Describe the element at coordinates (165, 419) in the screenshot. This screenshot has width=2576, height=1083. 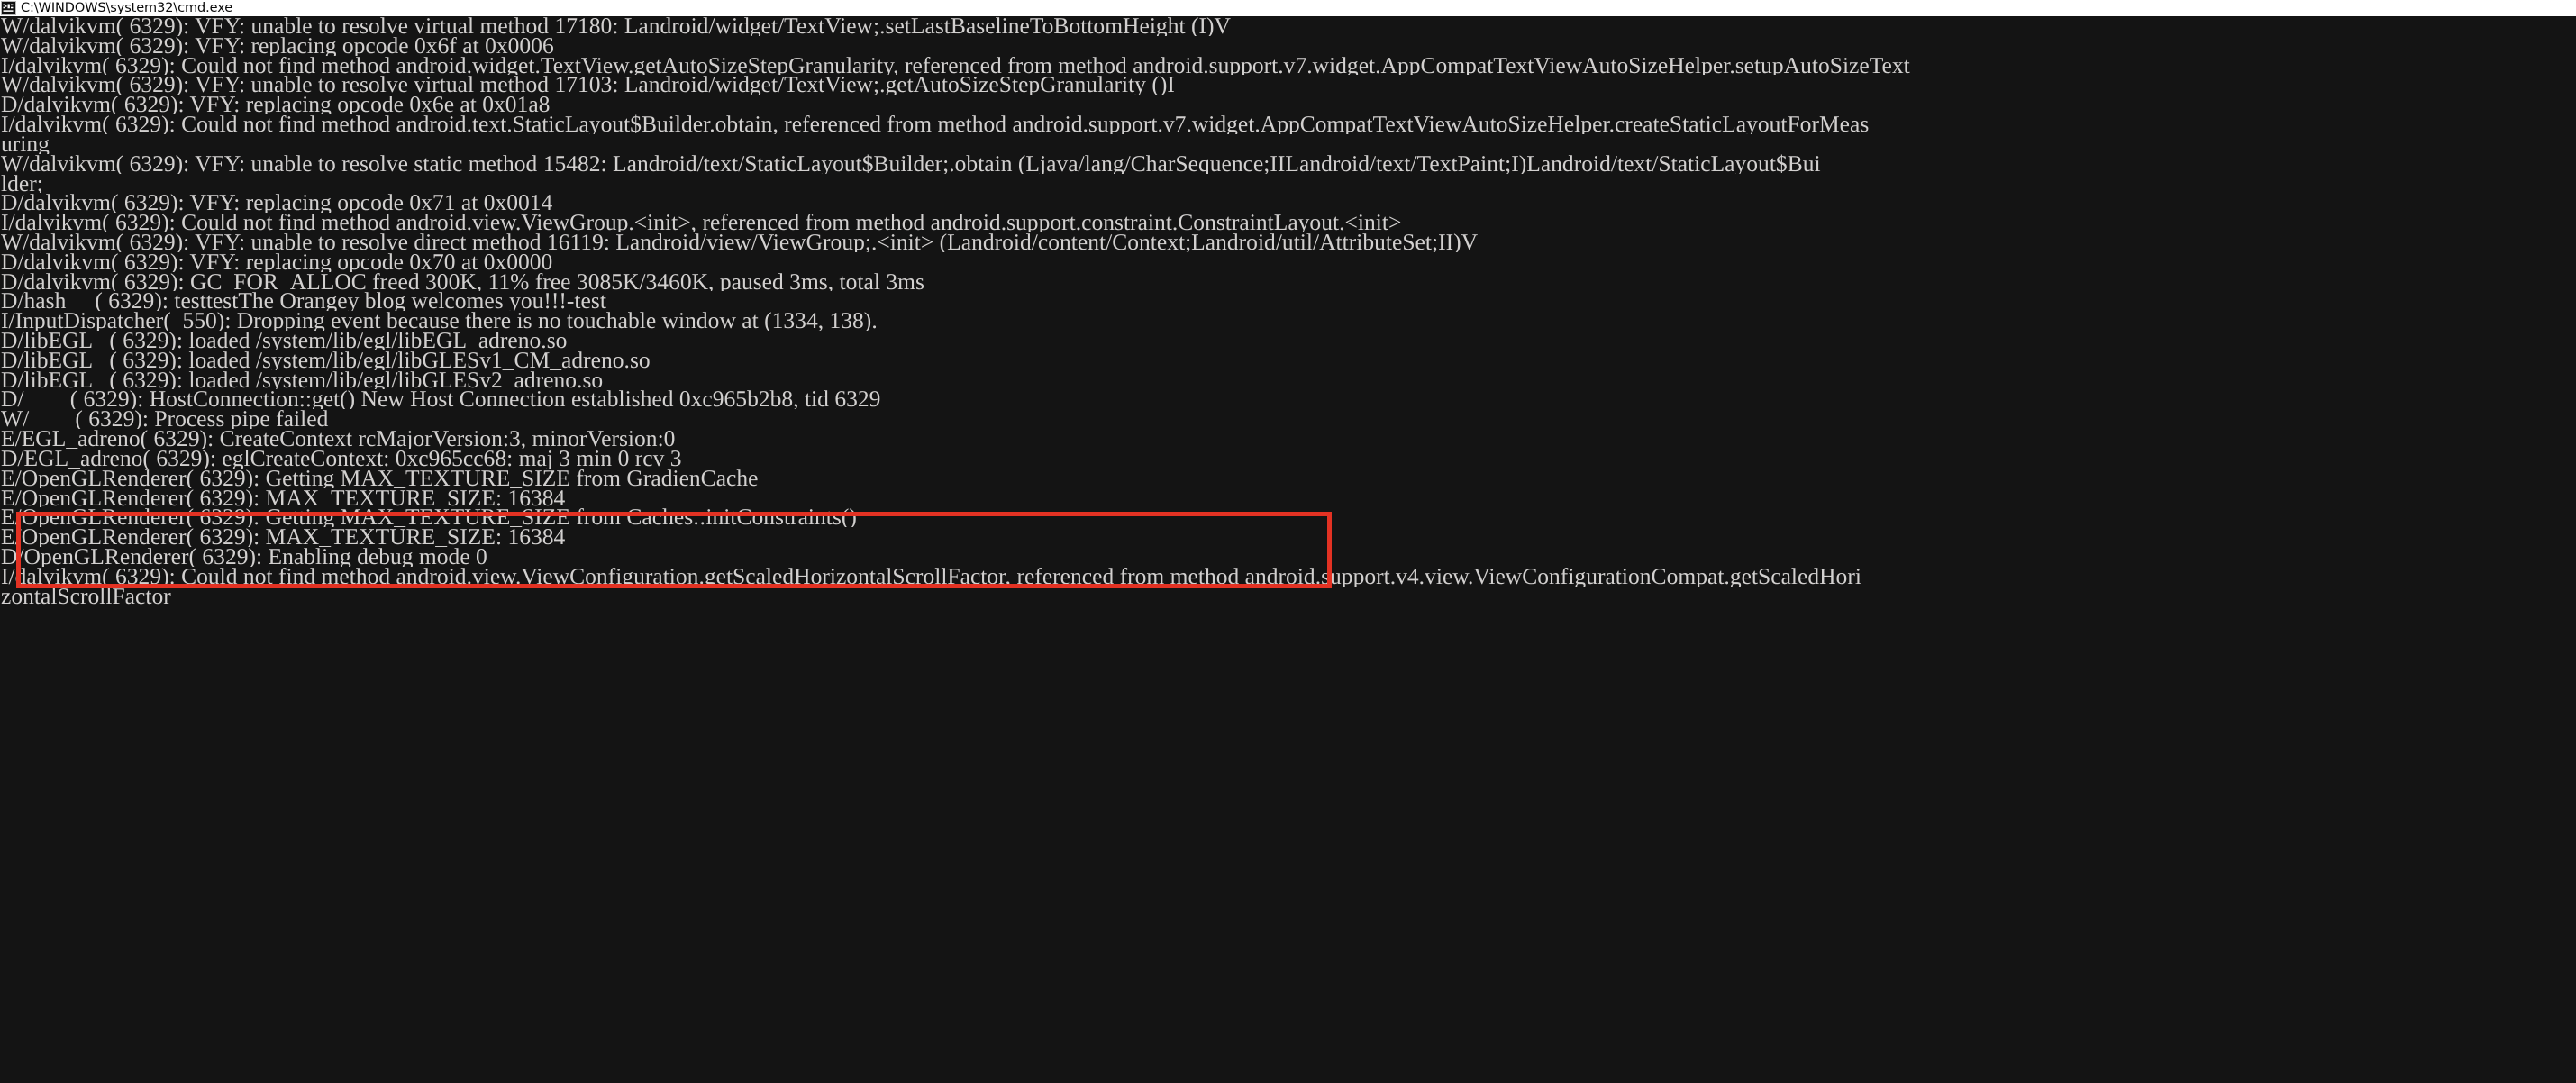
I see `console-line: W/ ( 6329): Process pipe failed` at that location.